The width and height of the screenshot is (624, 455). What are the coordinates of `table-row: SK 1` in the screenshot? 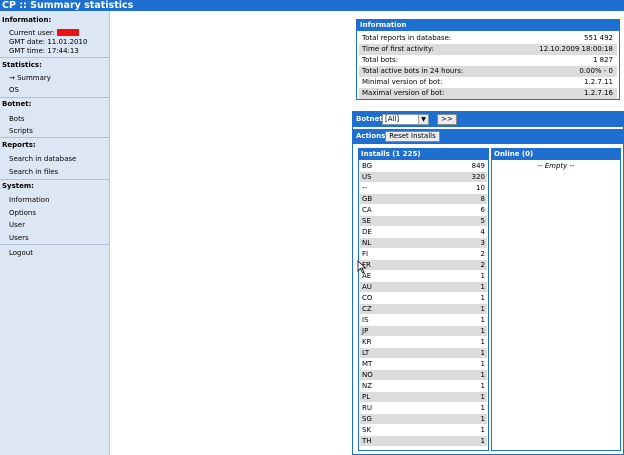 It's located at (423, 430).